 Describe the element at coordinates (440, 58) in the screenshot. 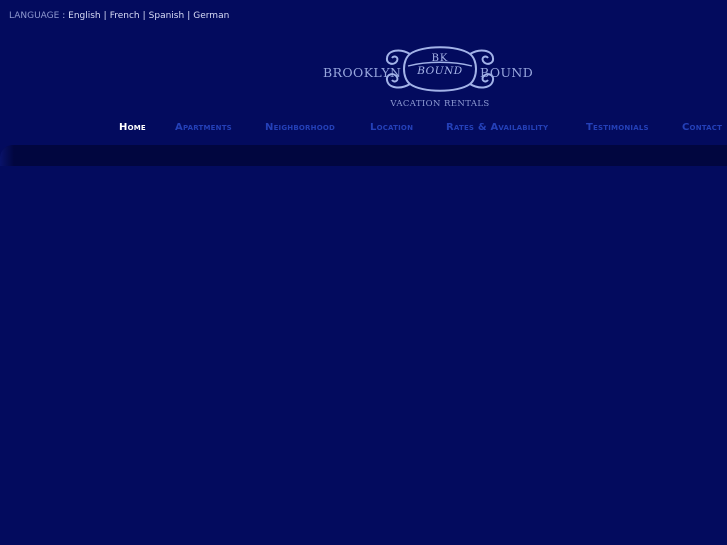

I see `logo-emblem-initials: BK` at that location.